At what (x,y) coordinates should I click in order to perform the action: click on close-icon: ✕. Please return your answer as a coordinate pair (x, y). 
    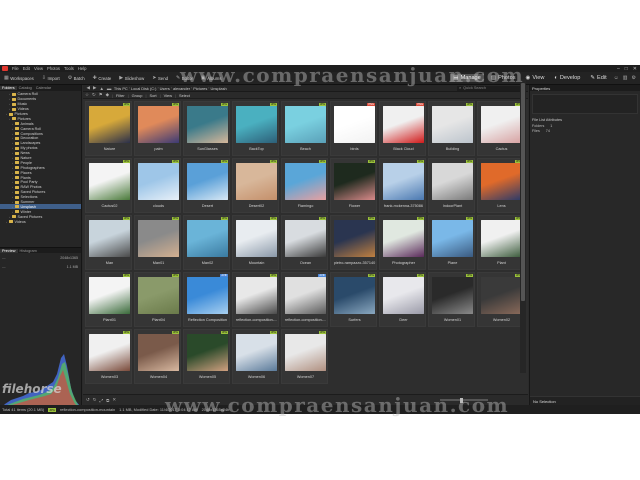
    Looking at the image, I should click on (635, 69).